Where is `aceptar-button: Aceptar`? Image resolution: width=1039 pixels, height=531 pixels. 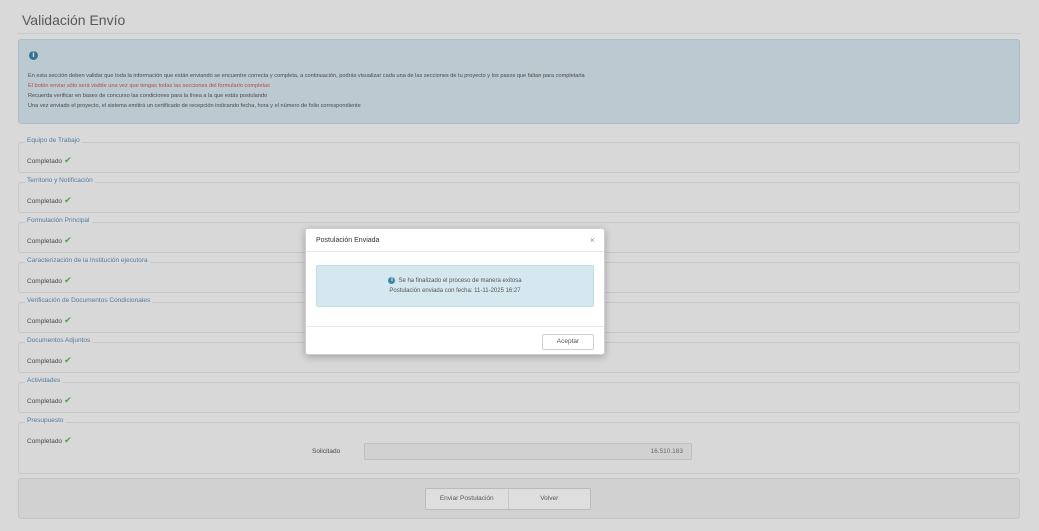 aceptar-button: Aceptar is located at coordinates (568, 342).